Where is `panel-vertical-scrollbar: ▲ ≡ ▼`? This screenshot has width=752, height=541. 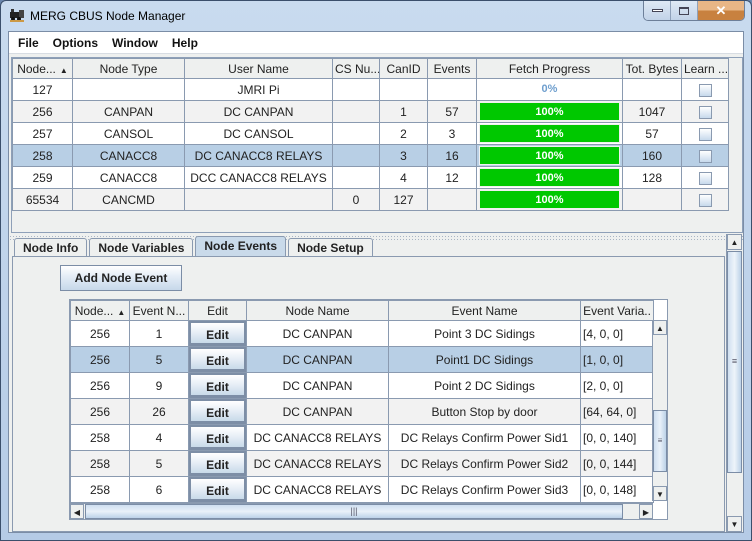 panel-vertical-scrollbar: ▲ ≡ ▼ is located at coordinates (734, 383).